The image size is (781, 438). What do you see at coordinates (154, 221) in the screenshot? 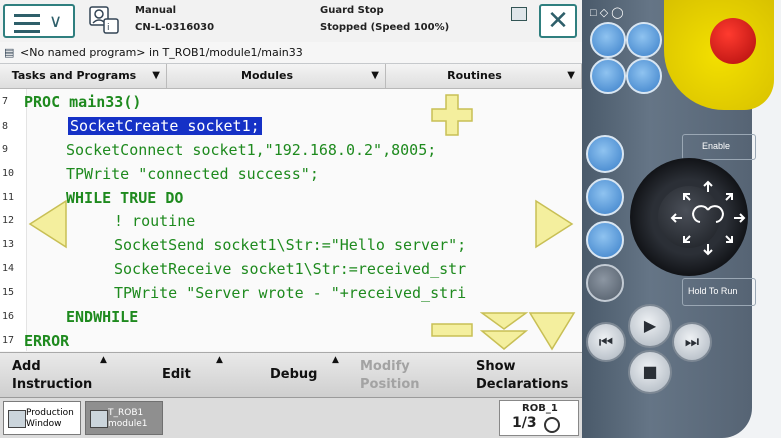
I see `code-line: ! routine` at bounding box center [154, 221].